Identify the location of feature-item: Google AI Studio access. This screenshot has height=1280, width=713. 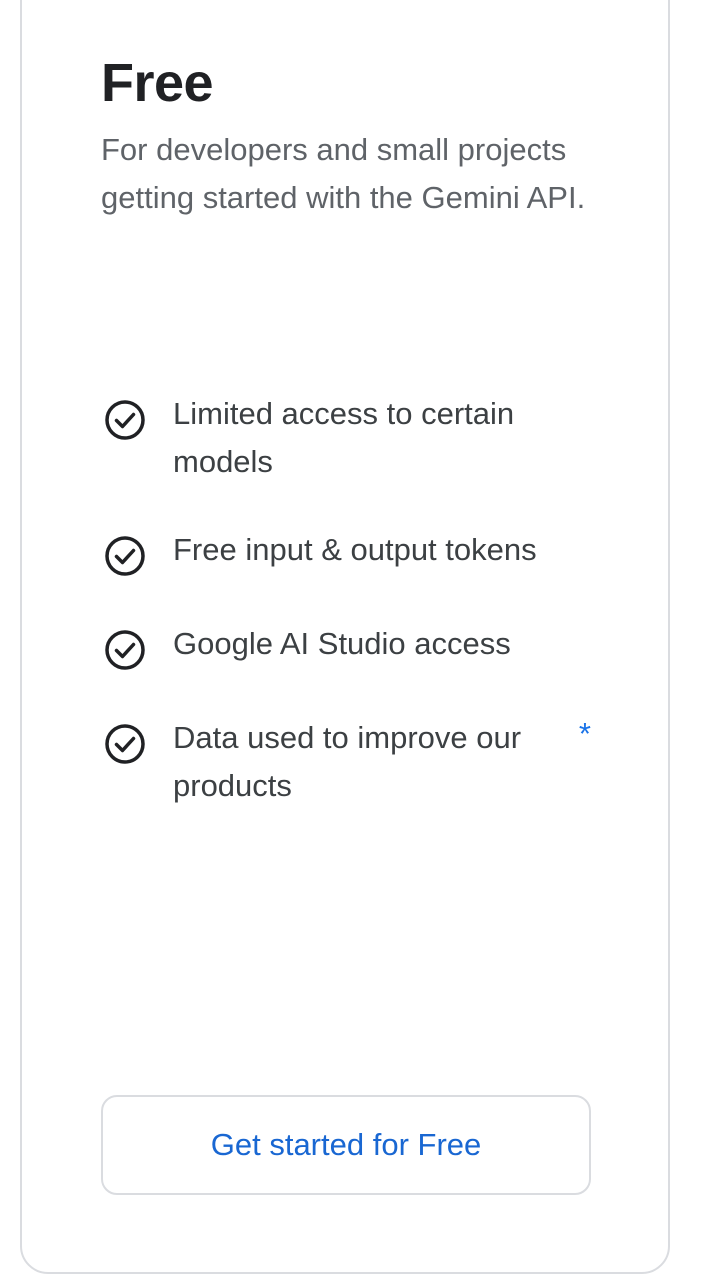
(351, 647).